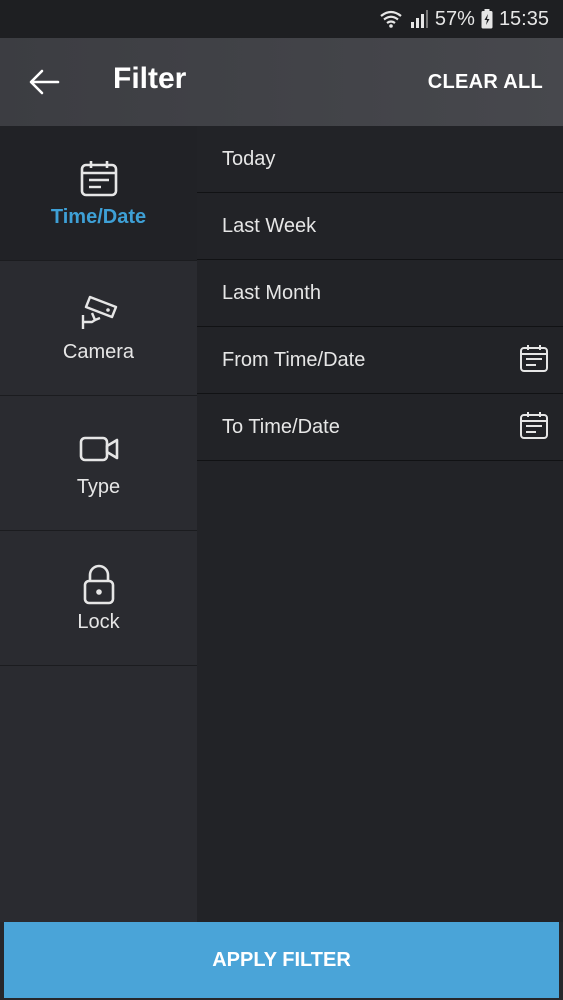  I want to click on category-label: Time/Date, so click(98, 216).